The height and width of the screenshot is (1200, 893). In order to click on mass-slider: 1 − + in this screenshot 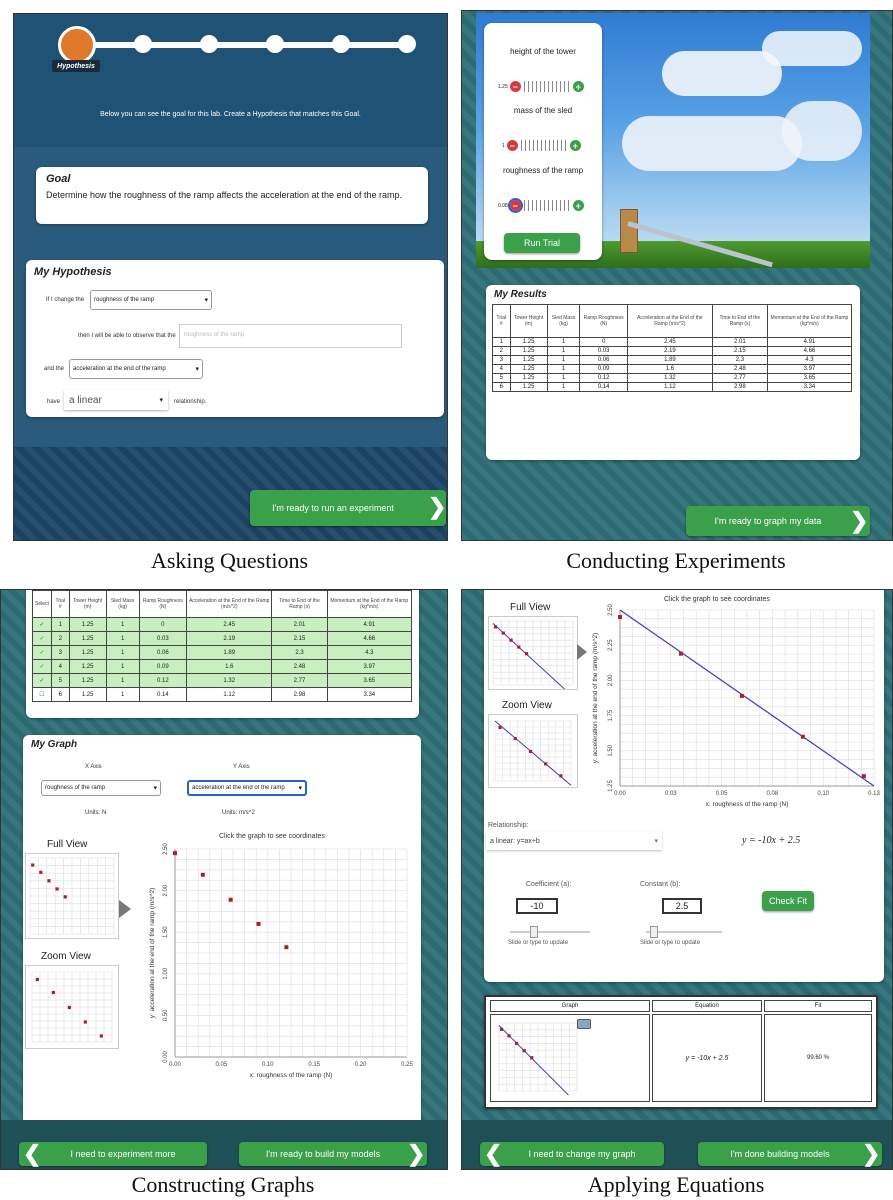, I will do `click(541, 145)`.